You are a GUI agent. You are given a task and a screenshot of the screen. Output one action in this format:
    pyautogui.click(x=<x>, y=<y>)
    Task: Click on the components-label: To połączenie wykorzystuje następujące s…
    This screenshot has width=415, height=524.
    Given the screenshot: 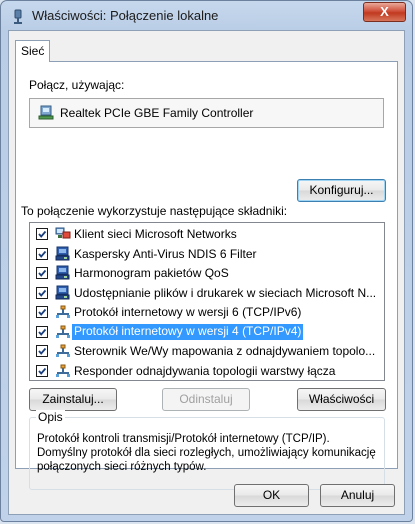 What is the action you would take?
    pyautogui.click(x=154, y=211)
    